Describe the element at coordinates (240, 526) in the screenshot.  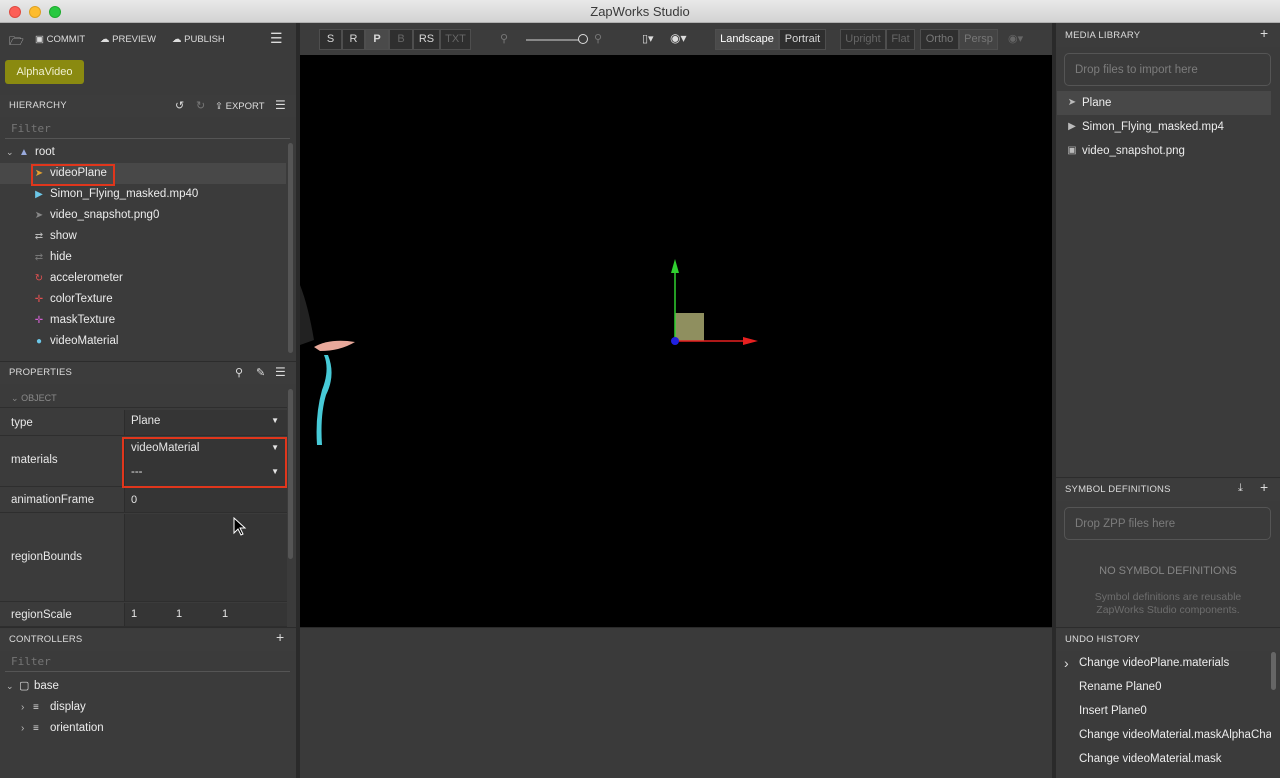
I see `mouse-pointer-icon` at that location.